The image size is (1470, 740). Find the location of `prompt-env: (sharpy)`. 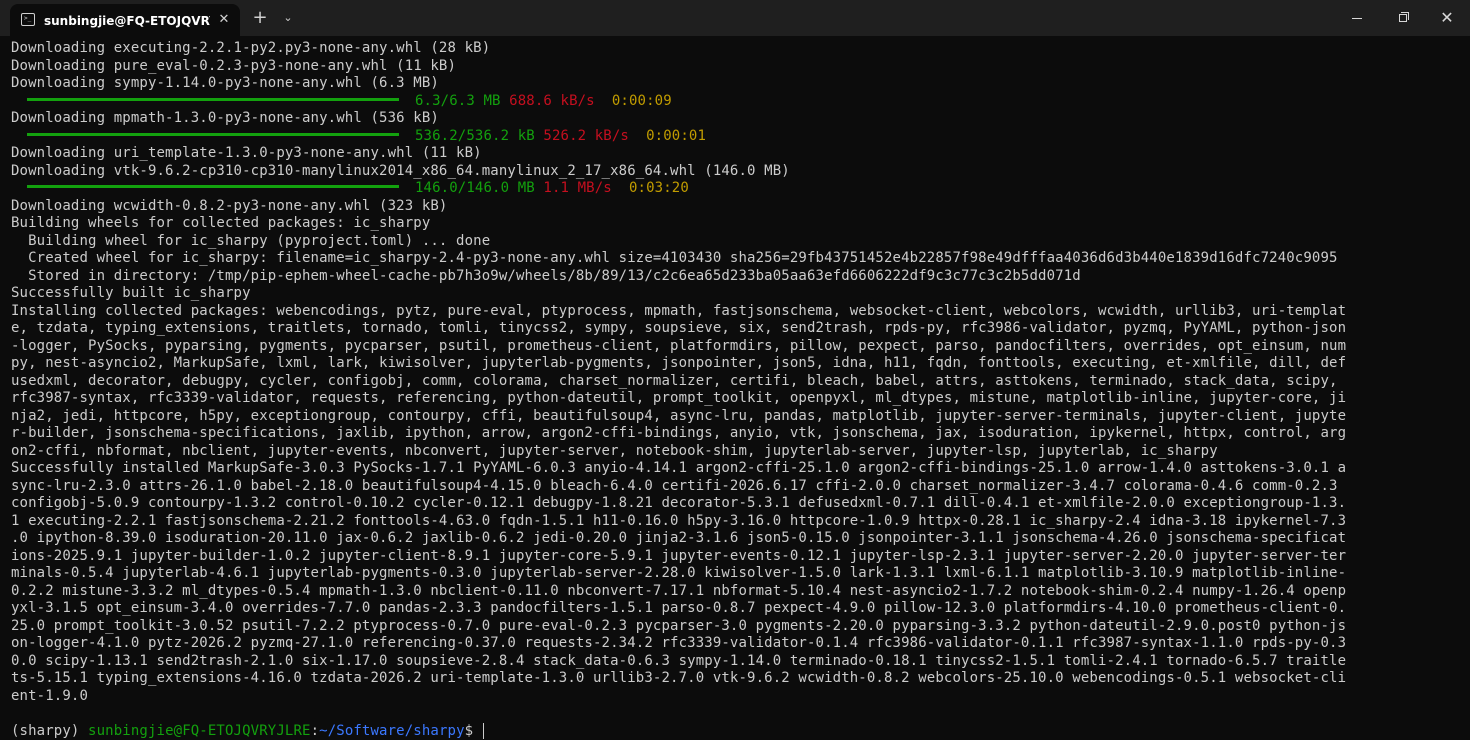

prompt-env: (sharpy) is located at coordinates (45, 730).